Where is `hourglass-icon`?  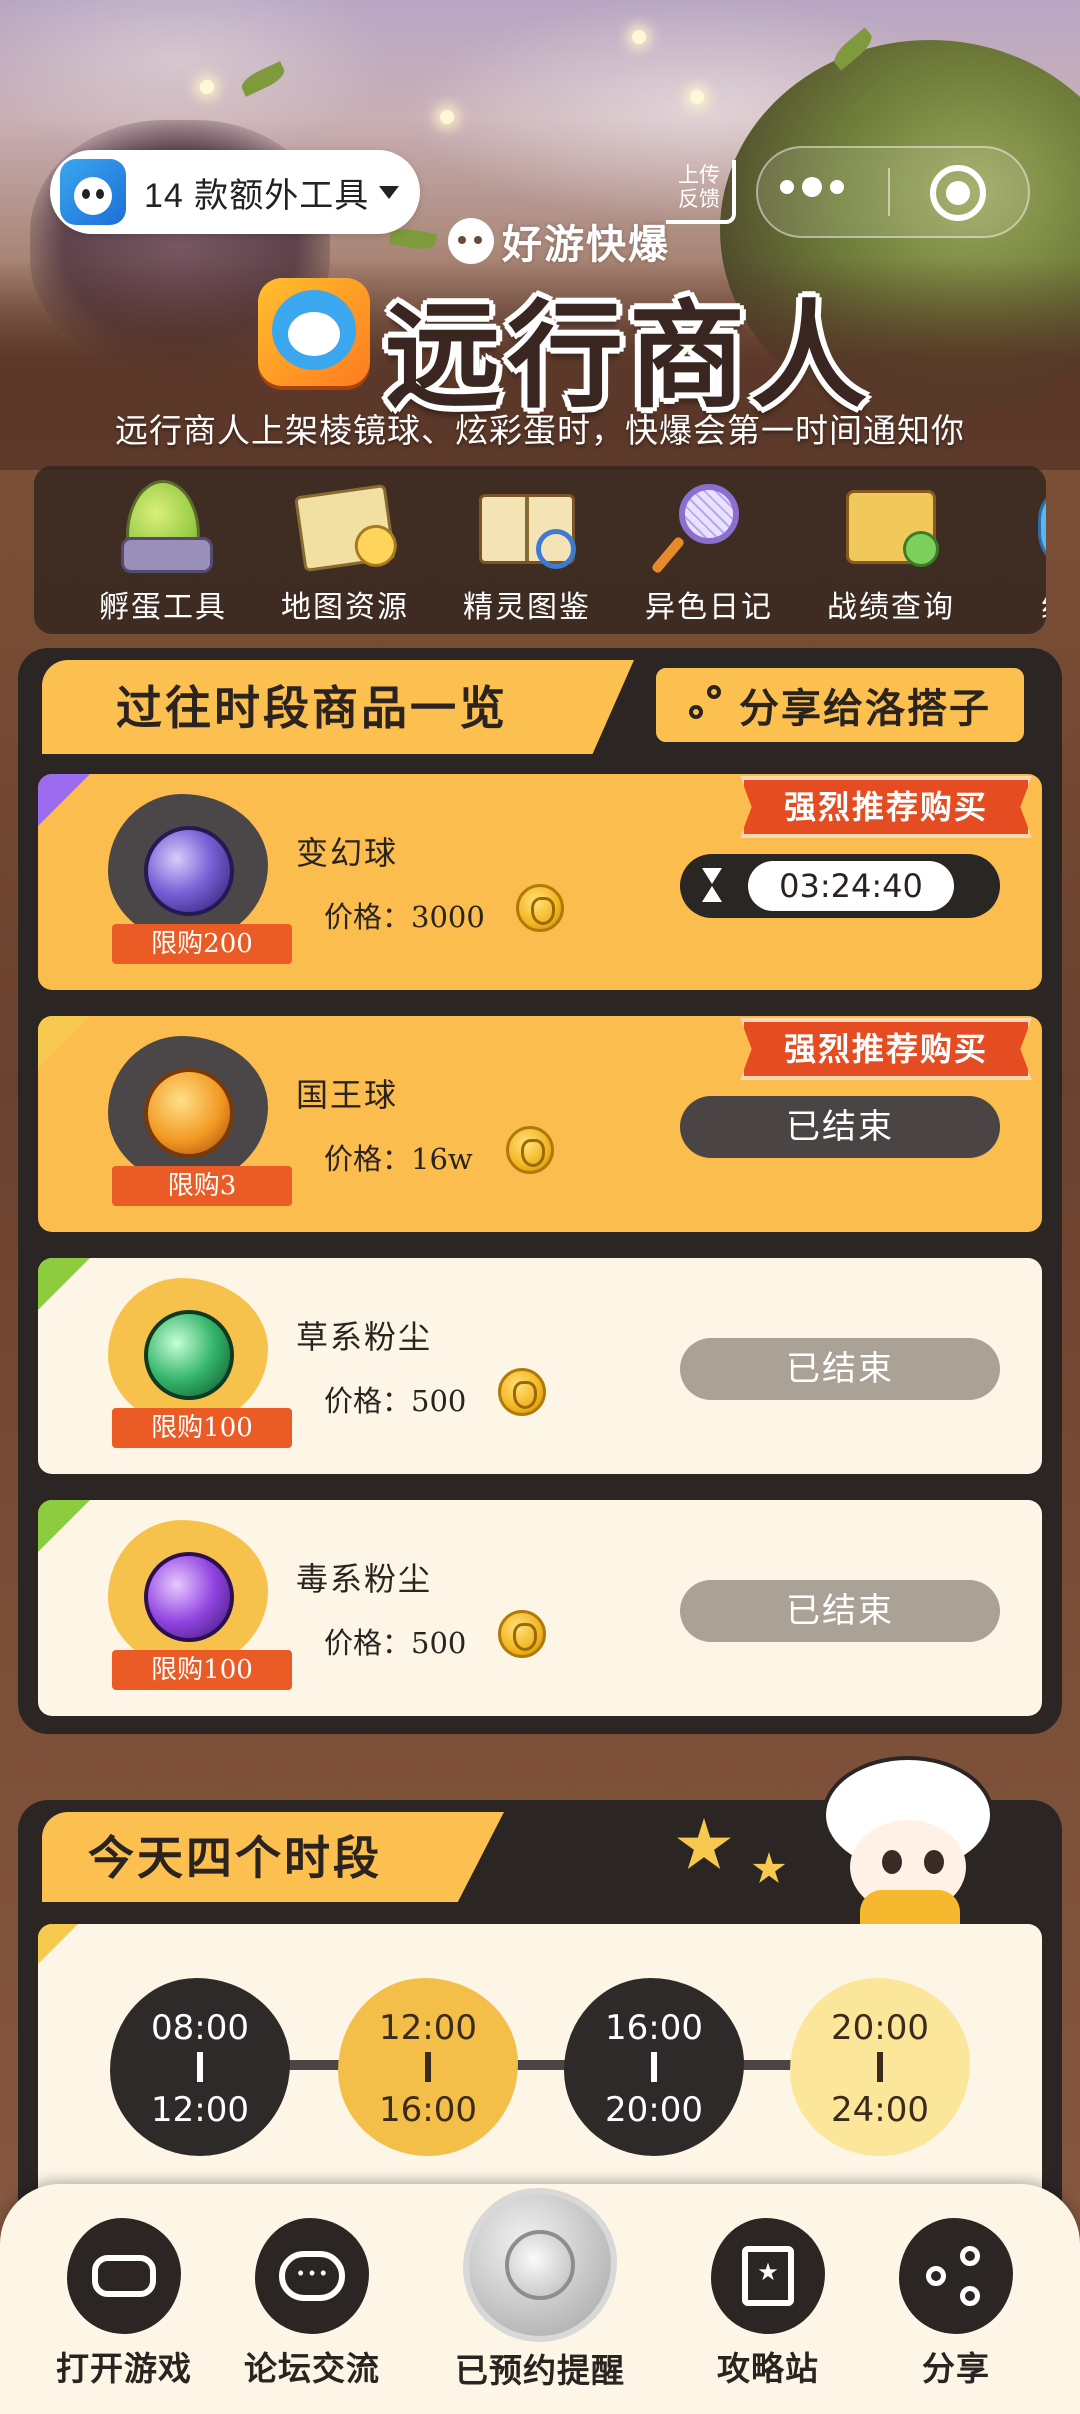
hourglass-icon is located at coordinates (712, 886).